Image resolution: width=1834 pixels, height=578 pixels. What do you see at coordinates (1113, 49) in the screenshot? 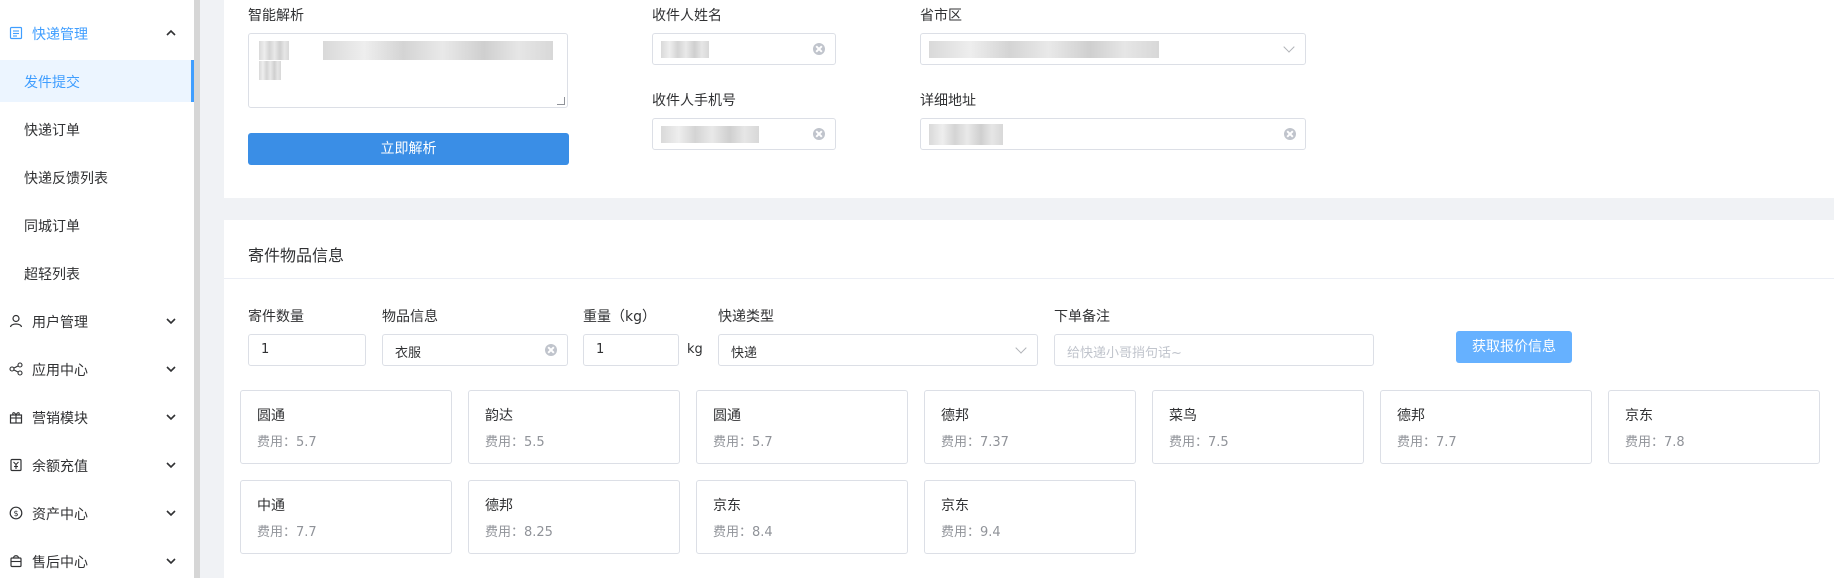
I see `region-select` at bounding box center [1113, 49].